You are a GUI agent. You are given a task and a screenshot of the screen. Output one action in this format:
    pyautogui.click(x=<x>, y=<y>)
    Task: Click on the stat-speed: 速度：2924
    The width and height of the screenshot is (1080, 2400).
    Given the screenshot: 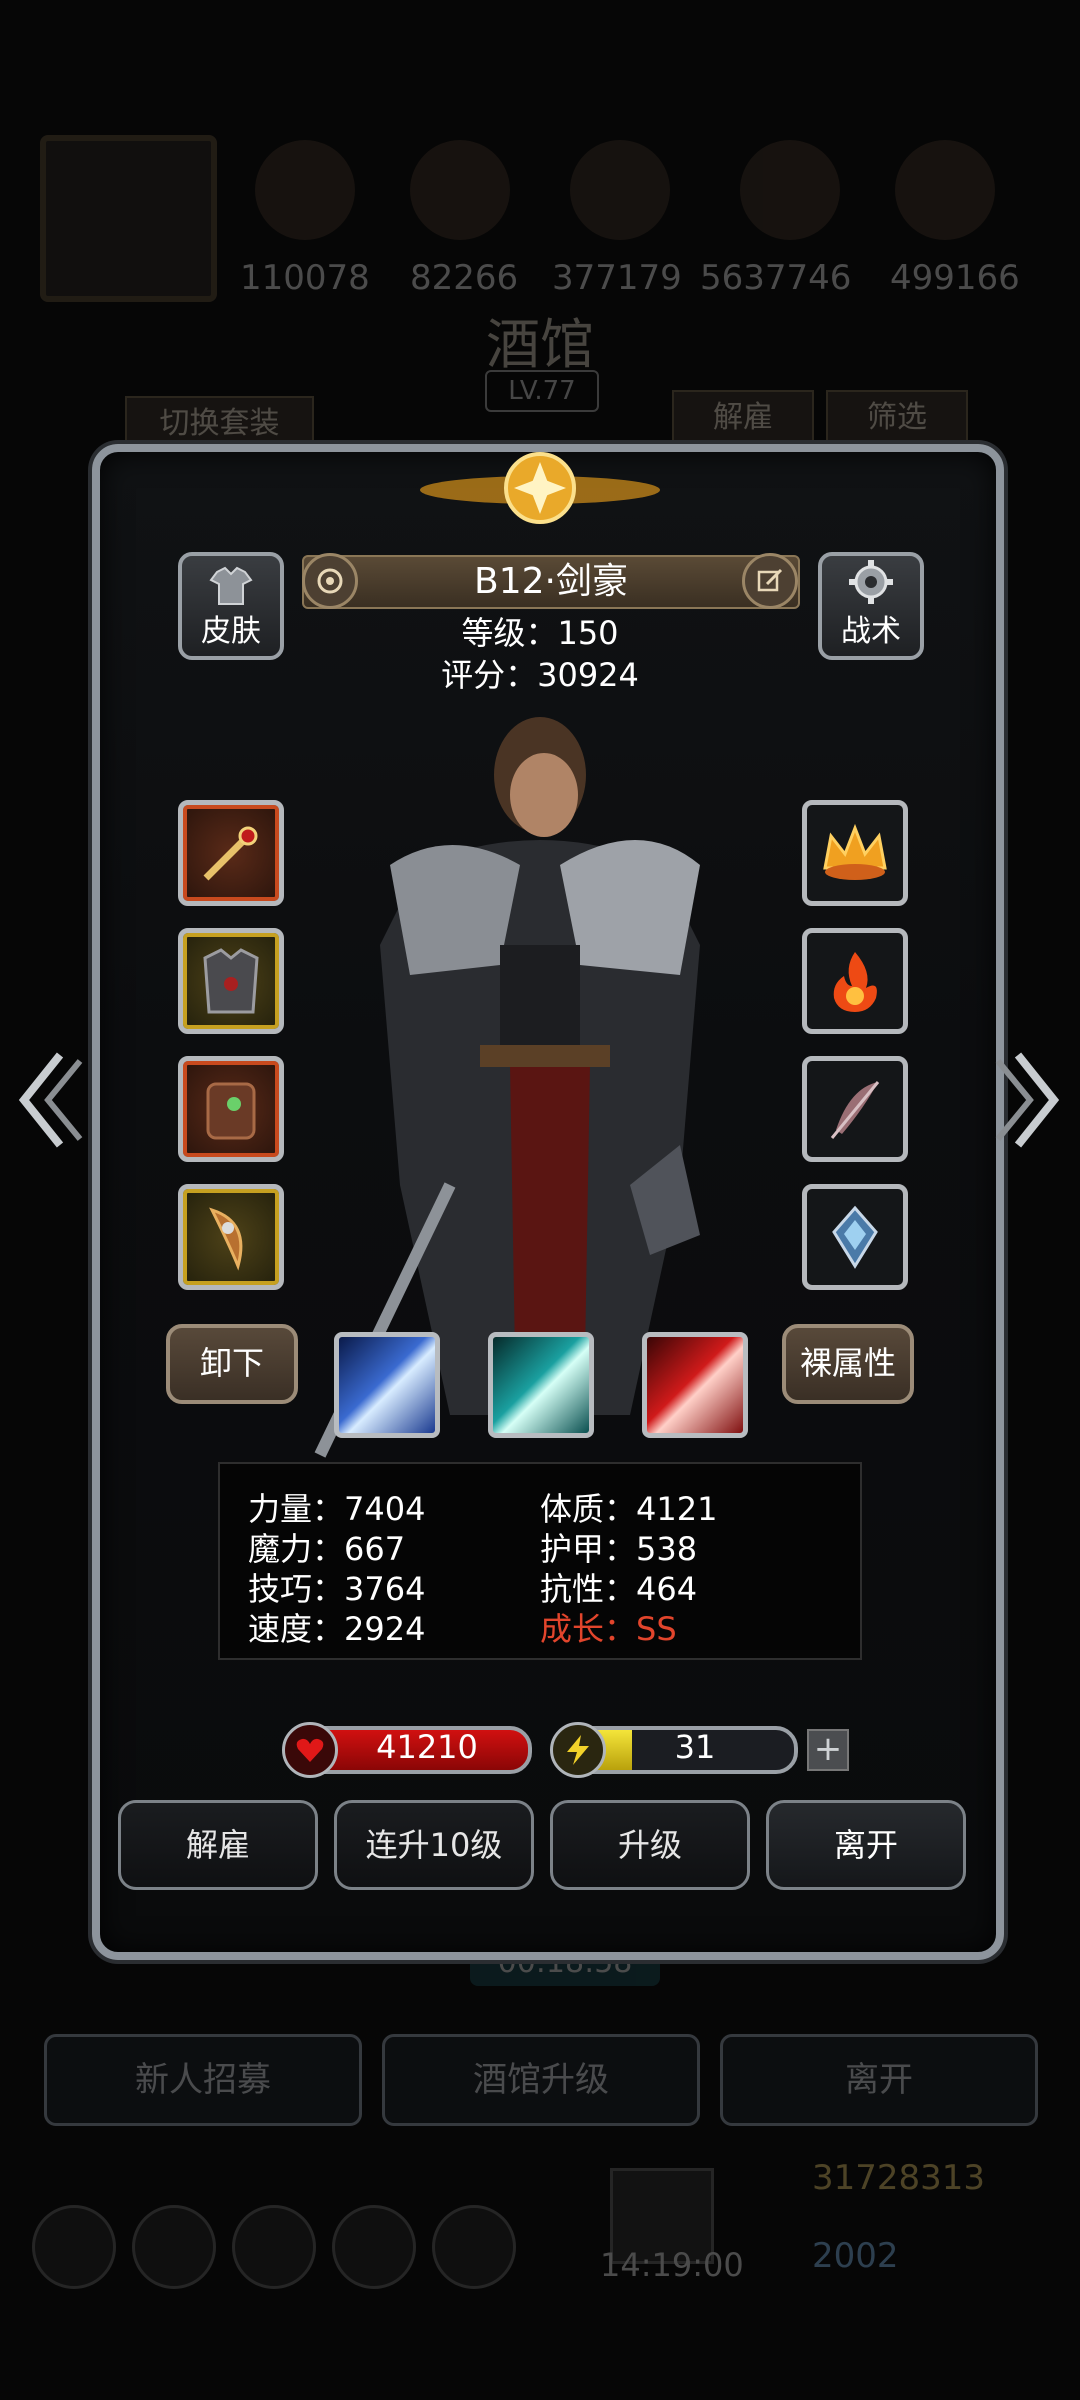 What is the action you would take?
    pyautogui.click(x=337, y=1629)
    